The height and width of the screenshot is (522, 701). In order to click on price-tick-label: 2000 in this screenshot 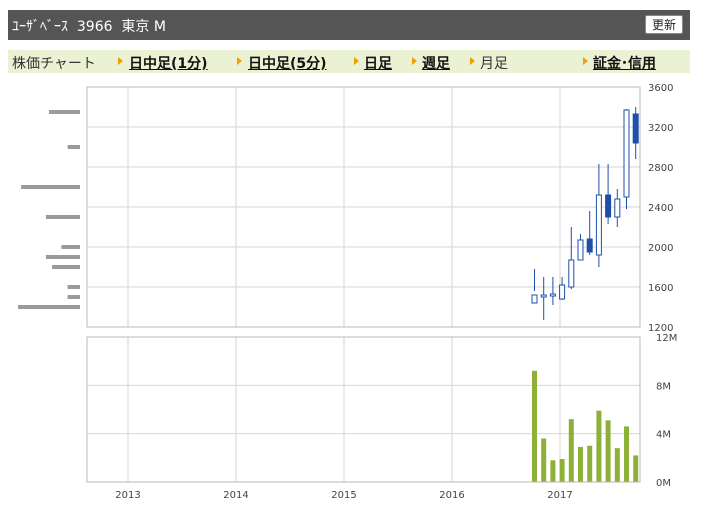, I will do `click(660, 248)`.